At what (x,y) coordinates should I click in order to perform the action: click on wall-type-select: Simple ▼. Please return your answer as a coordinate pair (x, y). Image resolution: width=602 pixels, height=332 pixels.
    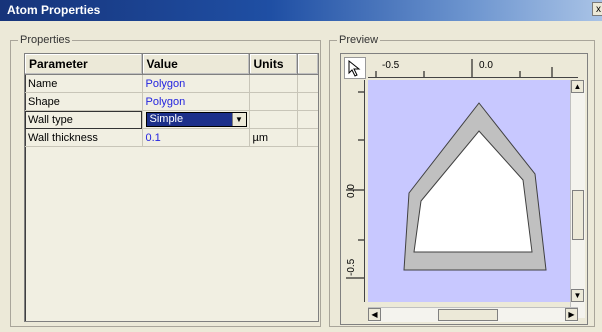
    Looking at the image, I should click on (196, 119).